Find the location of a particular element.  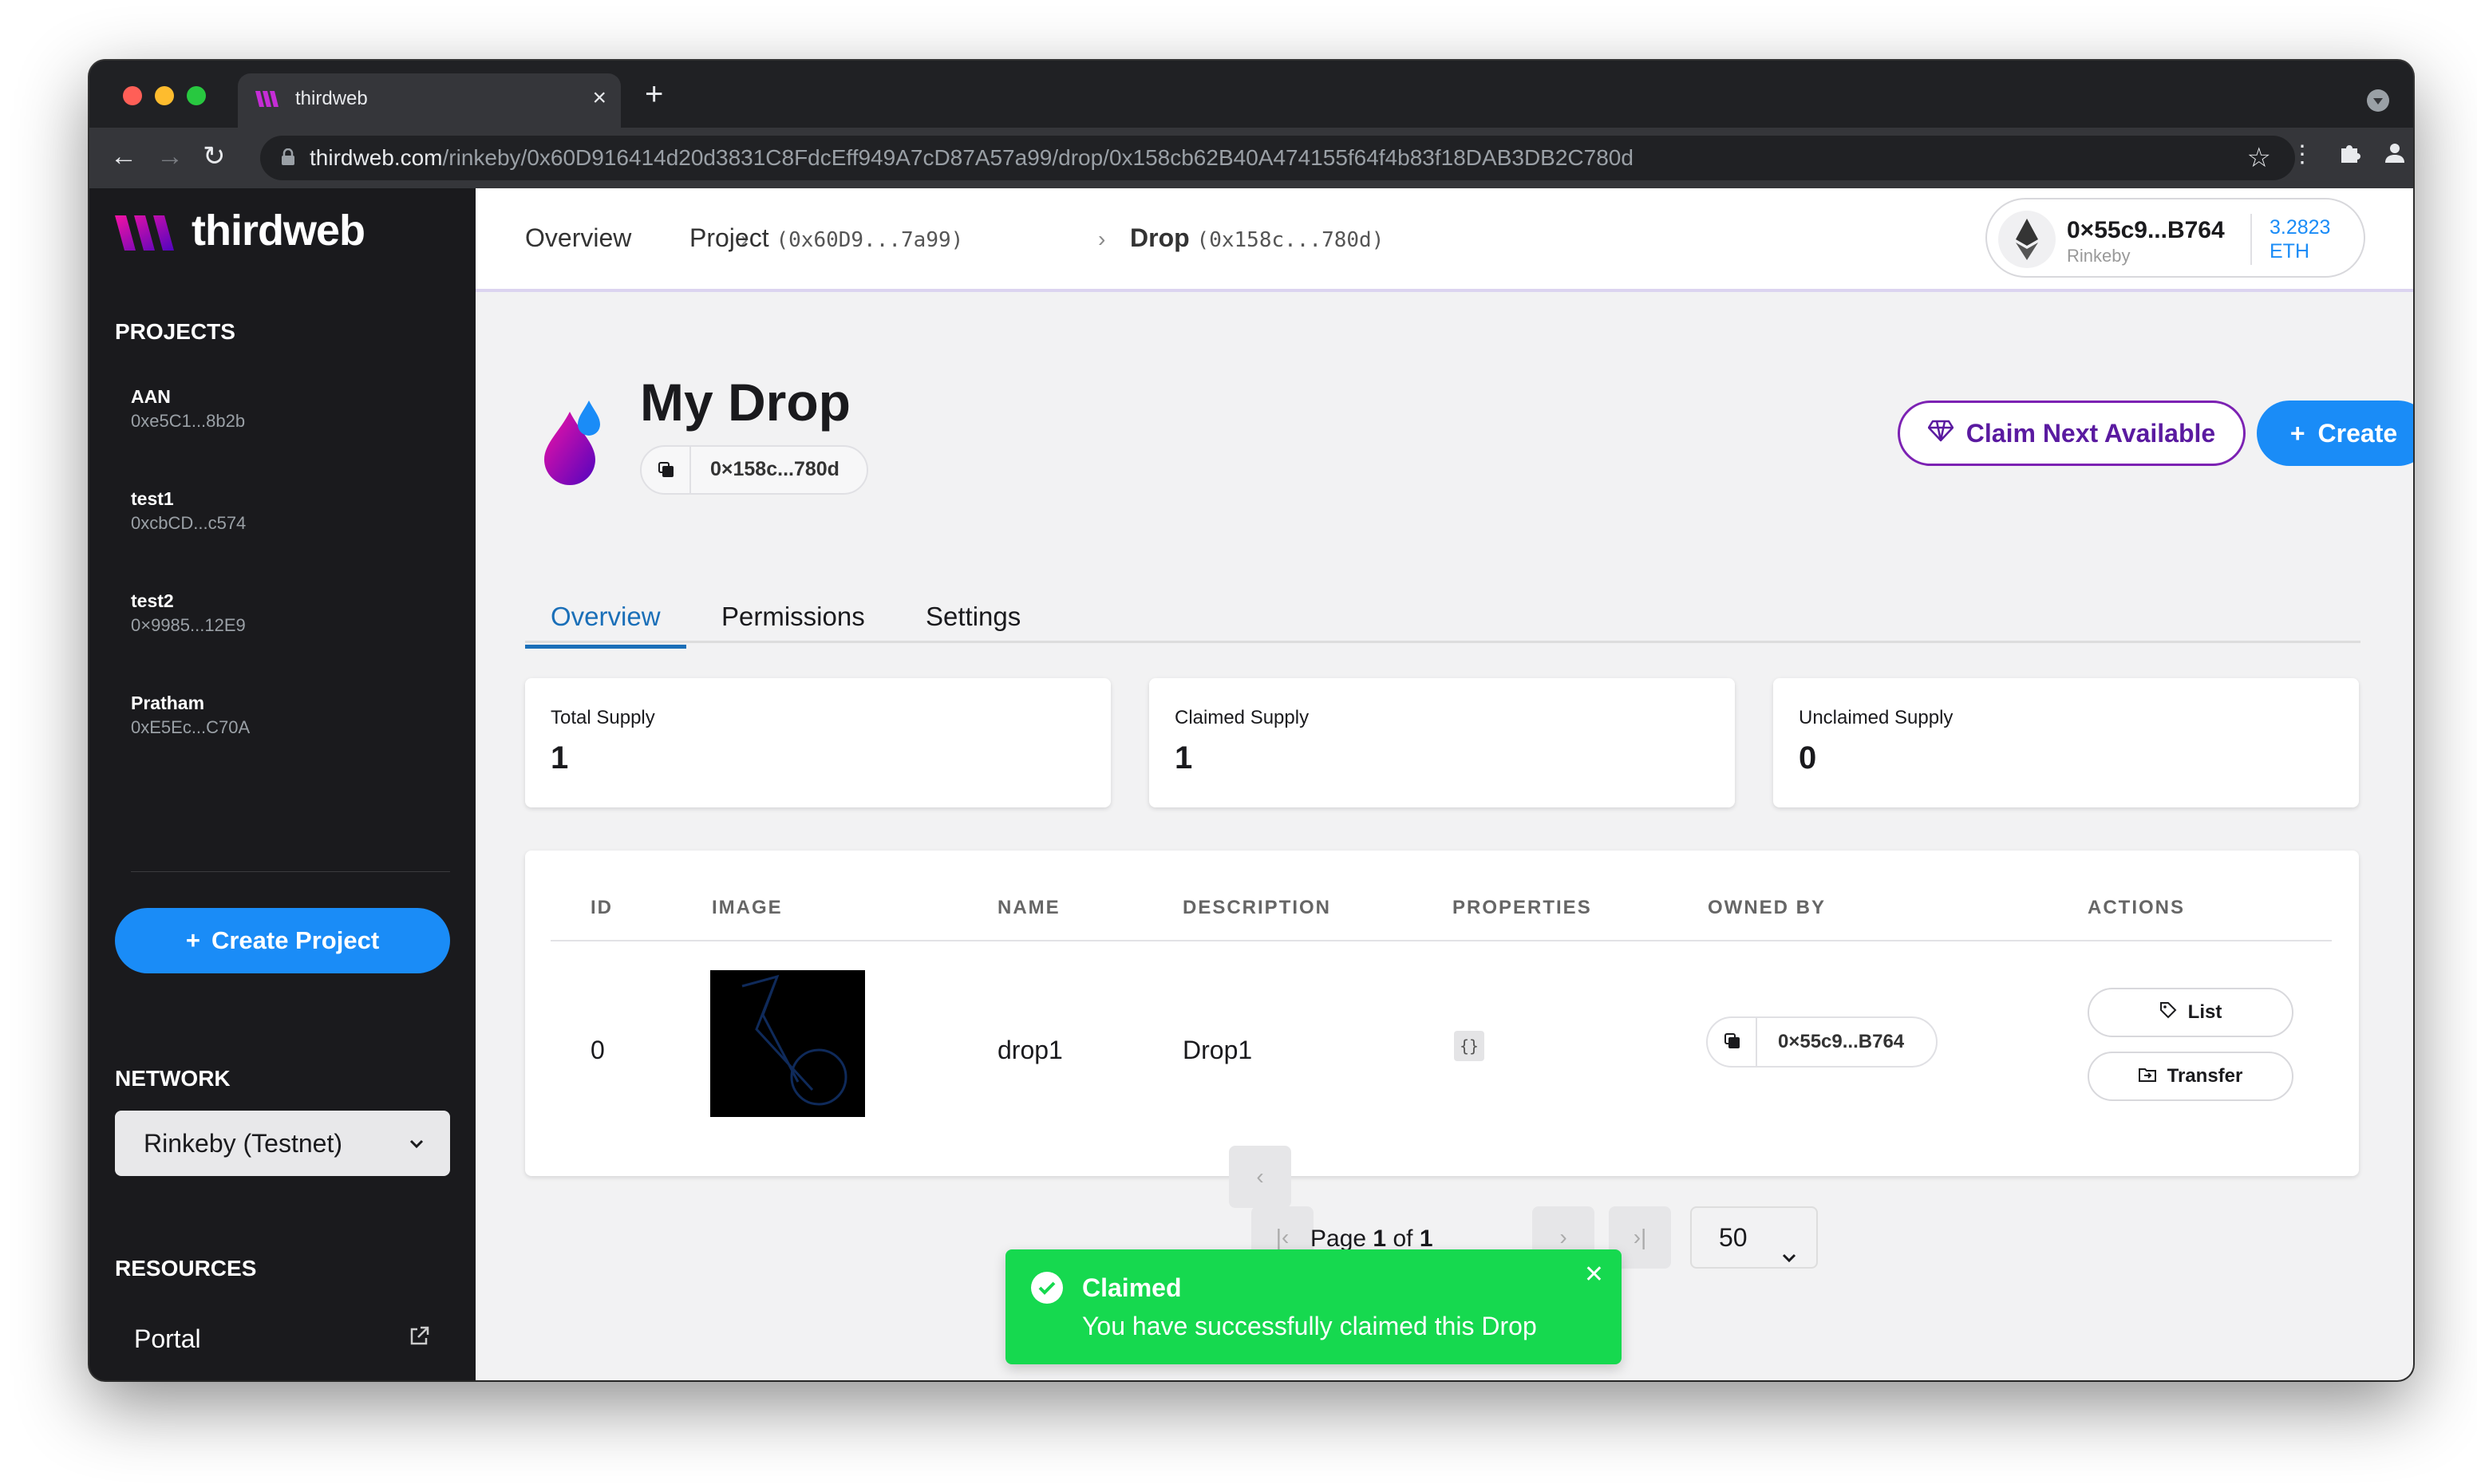

resources-heading: RESOURCES is located at coordinates (186, 1268).